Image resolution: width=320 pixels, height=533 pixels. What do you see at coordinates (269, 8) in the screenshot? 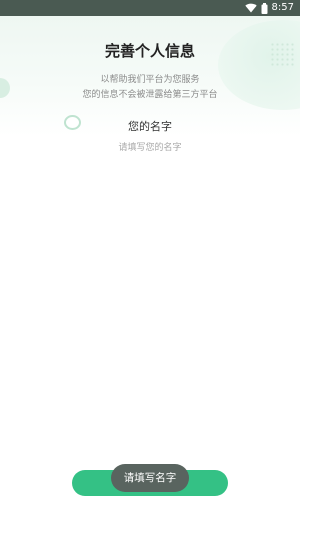
I see `status-icons: 8:57` at bounding box center [269, 8].